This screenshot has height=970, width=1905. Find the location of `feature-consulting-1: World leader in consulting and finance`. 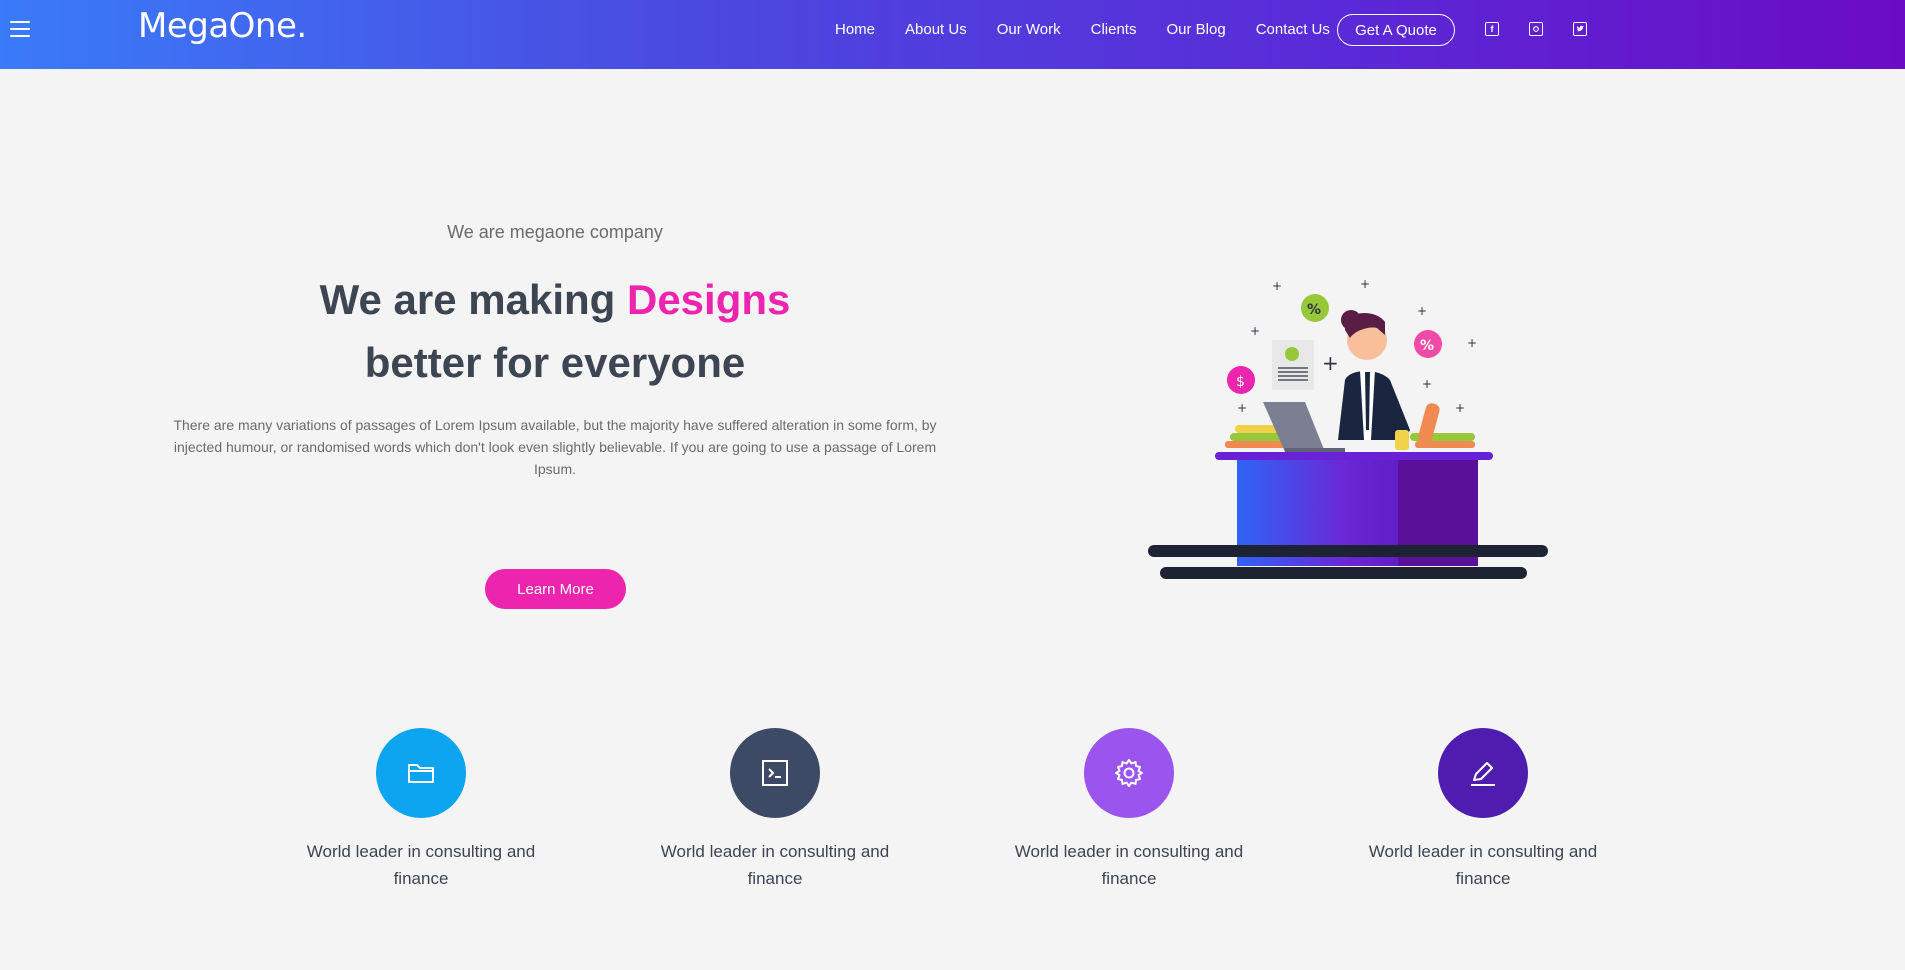

feature-consulting-1: World leader in consulting and finance is located at coordinates (421, 810).